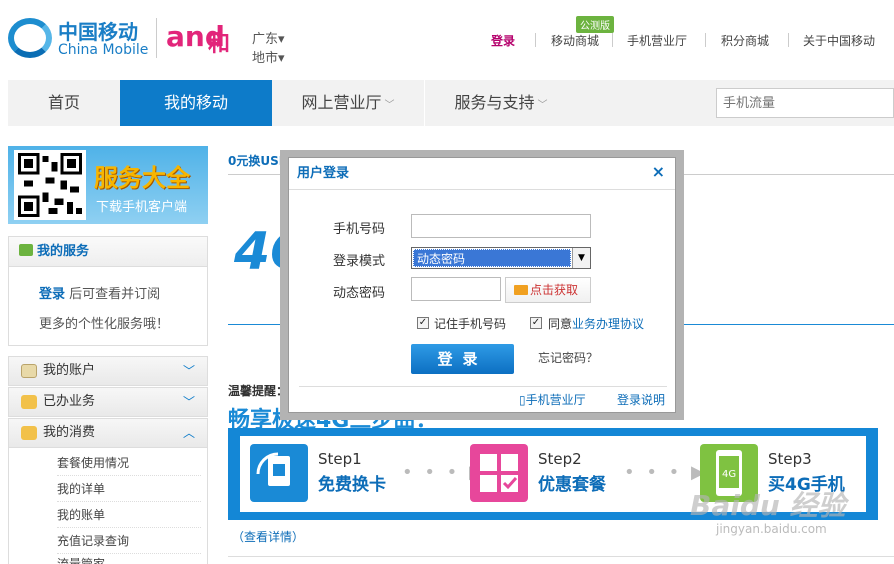  Describe the element at coordinates (503, 40) in the screenshot. I see `login-link: 登录` at that location.